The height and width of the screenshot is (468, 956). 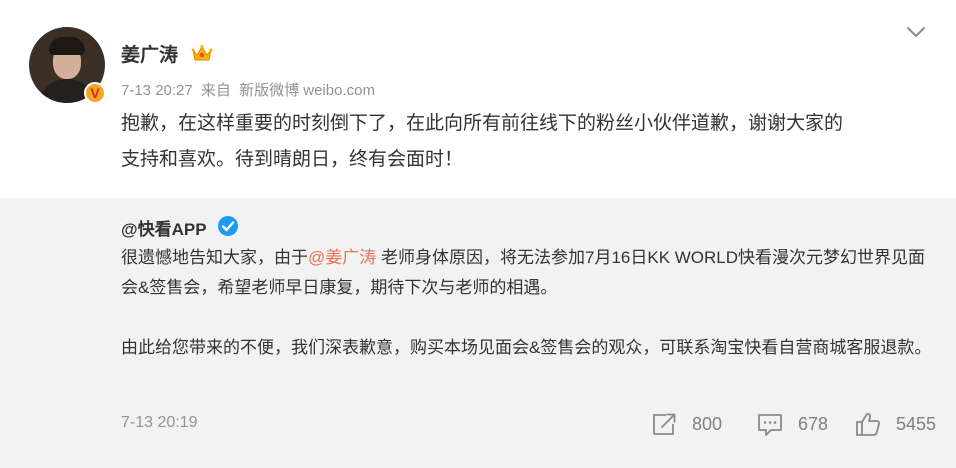 I want to click on share-button: 800, so click(x=686, y=424).